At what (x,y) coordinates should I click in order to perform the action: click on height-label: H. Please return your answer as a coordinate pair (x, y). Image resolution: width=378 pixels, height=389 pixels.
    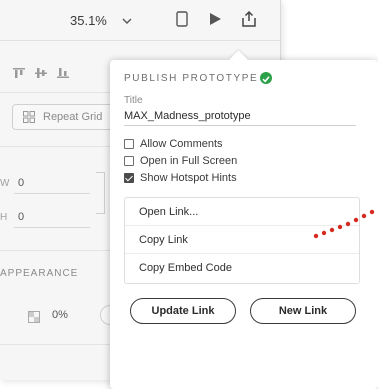
    Looking at the image, I should click on (4, 217).